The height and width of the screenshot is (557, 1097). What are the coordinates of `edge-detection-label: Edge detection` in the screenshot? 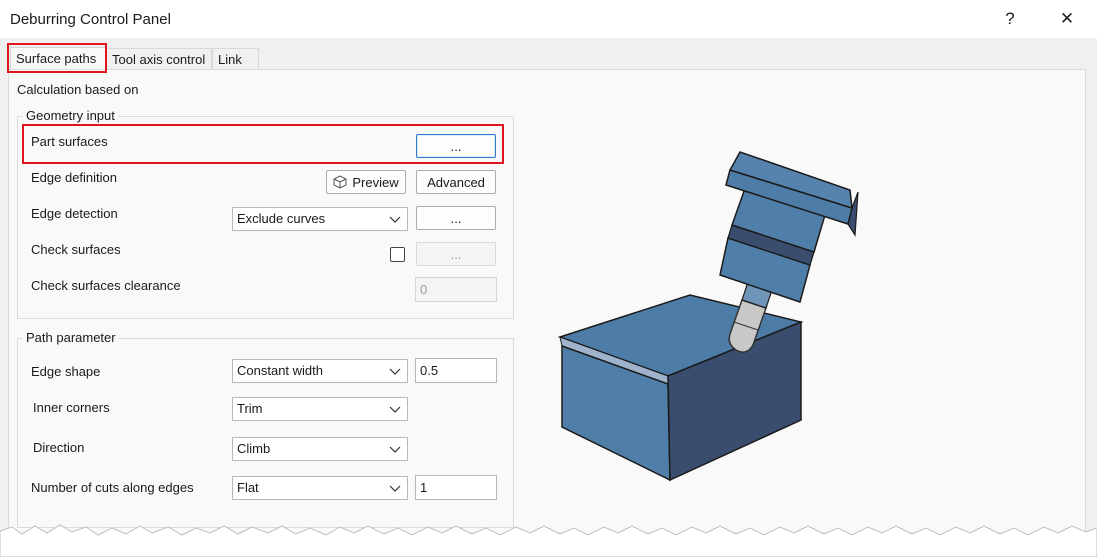 It's located at (74, 213).